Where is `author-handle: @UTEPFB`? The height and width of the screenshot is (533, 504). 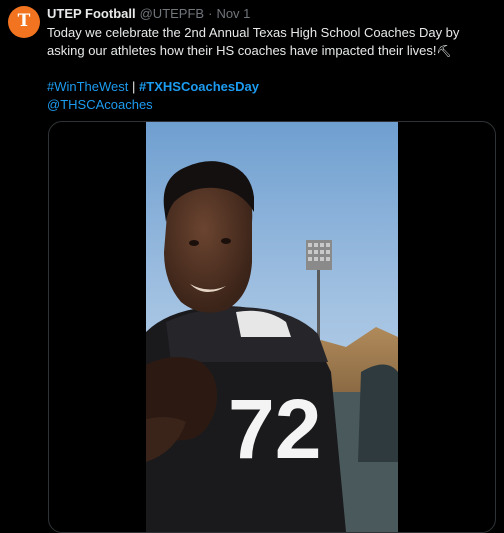 author-handle: @UTEPFB is located at coordinates (172, 14).